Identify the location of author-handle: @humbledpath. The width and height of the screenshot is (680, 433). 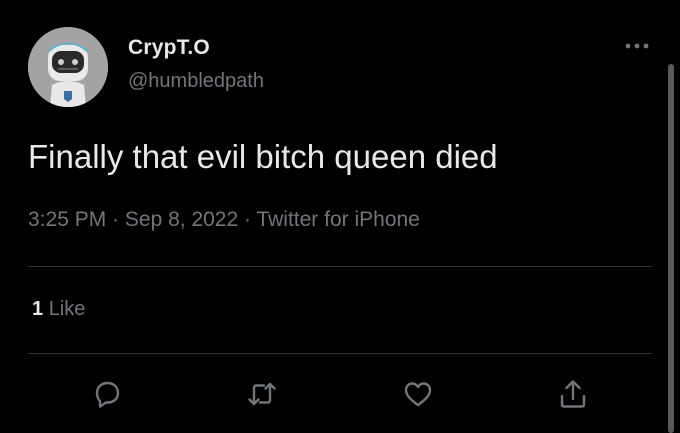
(196, 81).